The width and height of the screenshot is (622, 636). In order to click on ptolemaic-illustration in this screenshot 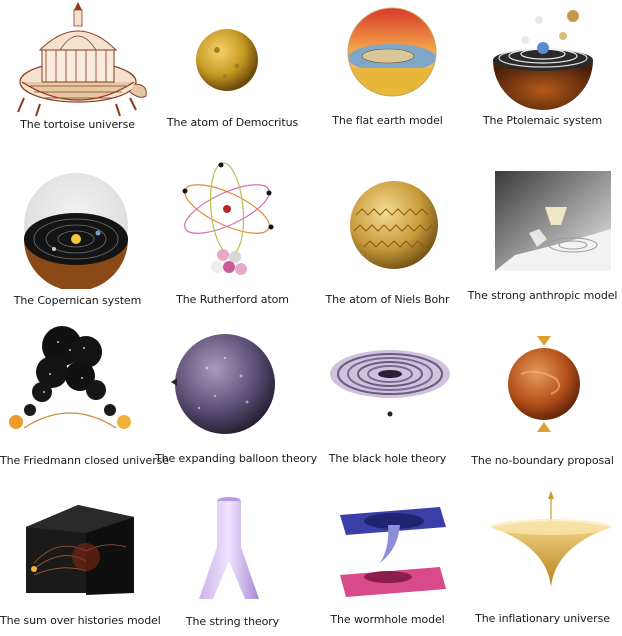, I will do `click(542, 65)`.